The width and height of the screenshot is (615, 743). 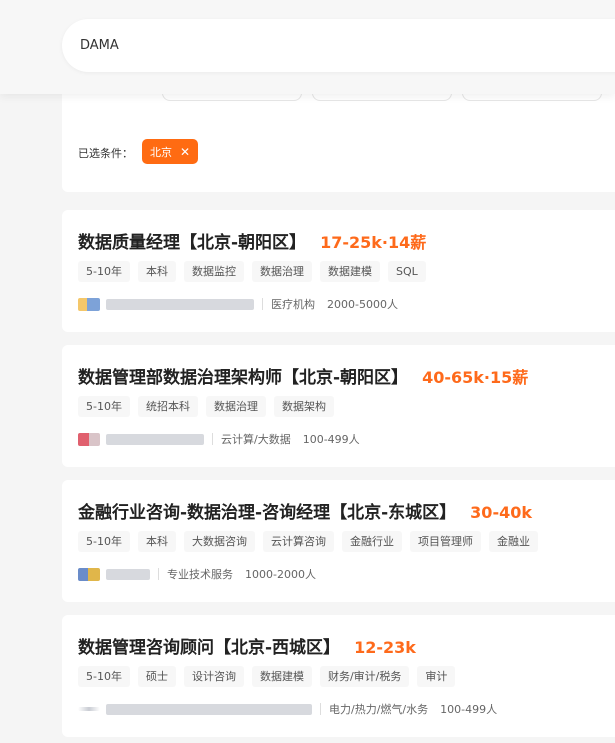 What do you see at coordinates (213, 676) in the screenshot?
I see `job-tag: 设计咨询` at bounding box center [213, 676].